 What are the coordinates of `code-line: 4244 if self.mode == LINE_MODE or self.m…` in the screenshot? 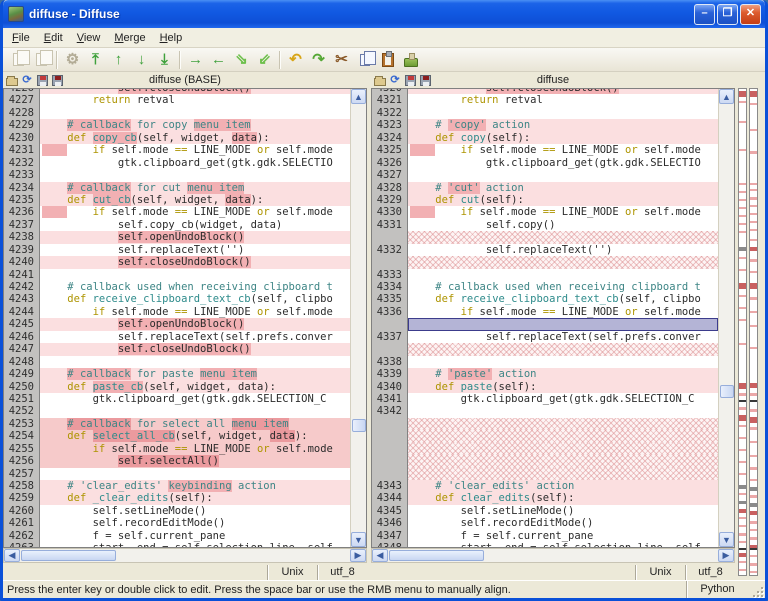 It's located at (177, 312).